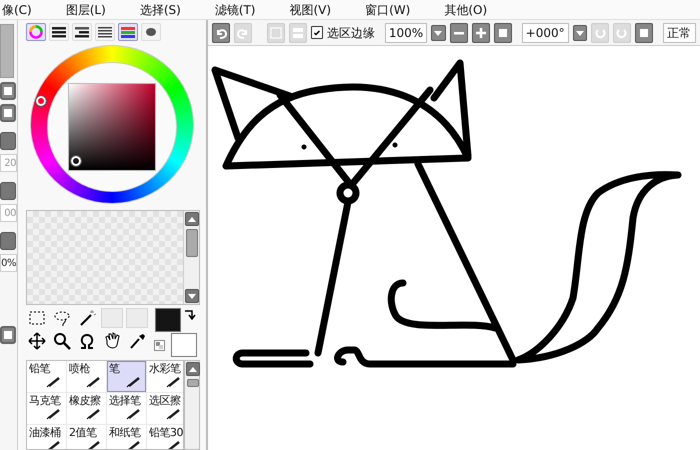 This screenshot has height=450, width=700. I want to click on redo-icon, so click(243, 32).